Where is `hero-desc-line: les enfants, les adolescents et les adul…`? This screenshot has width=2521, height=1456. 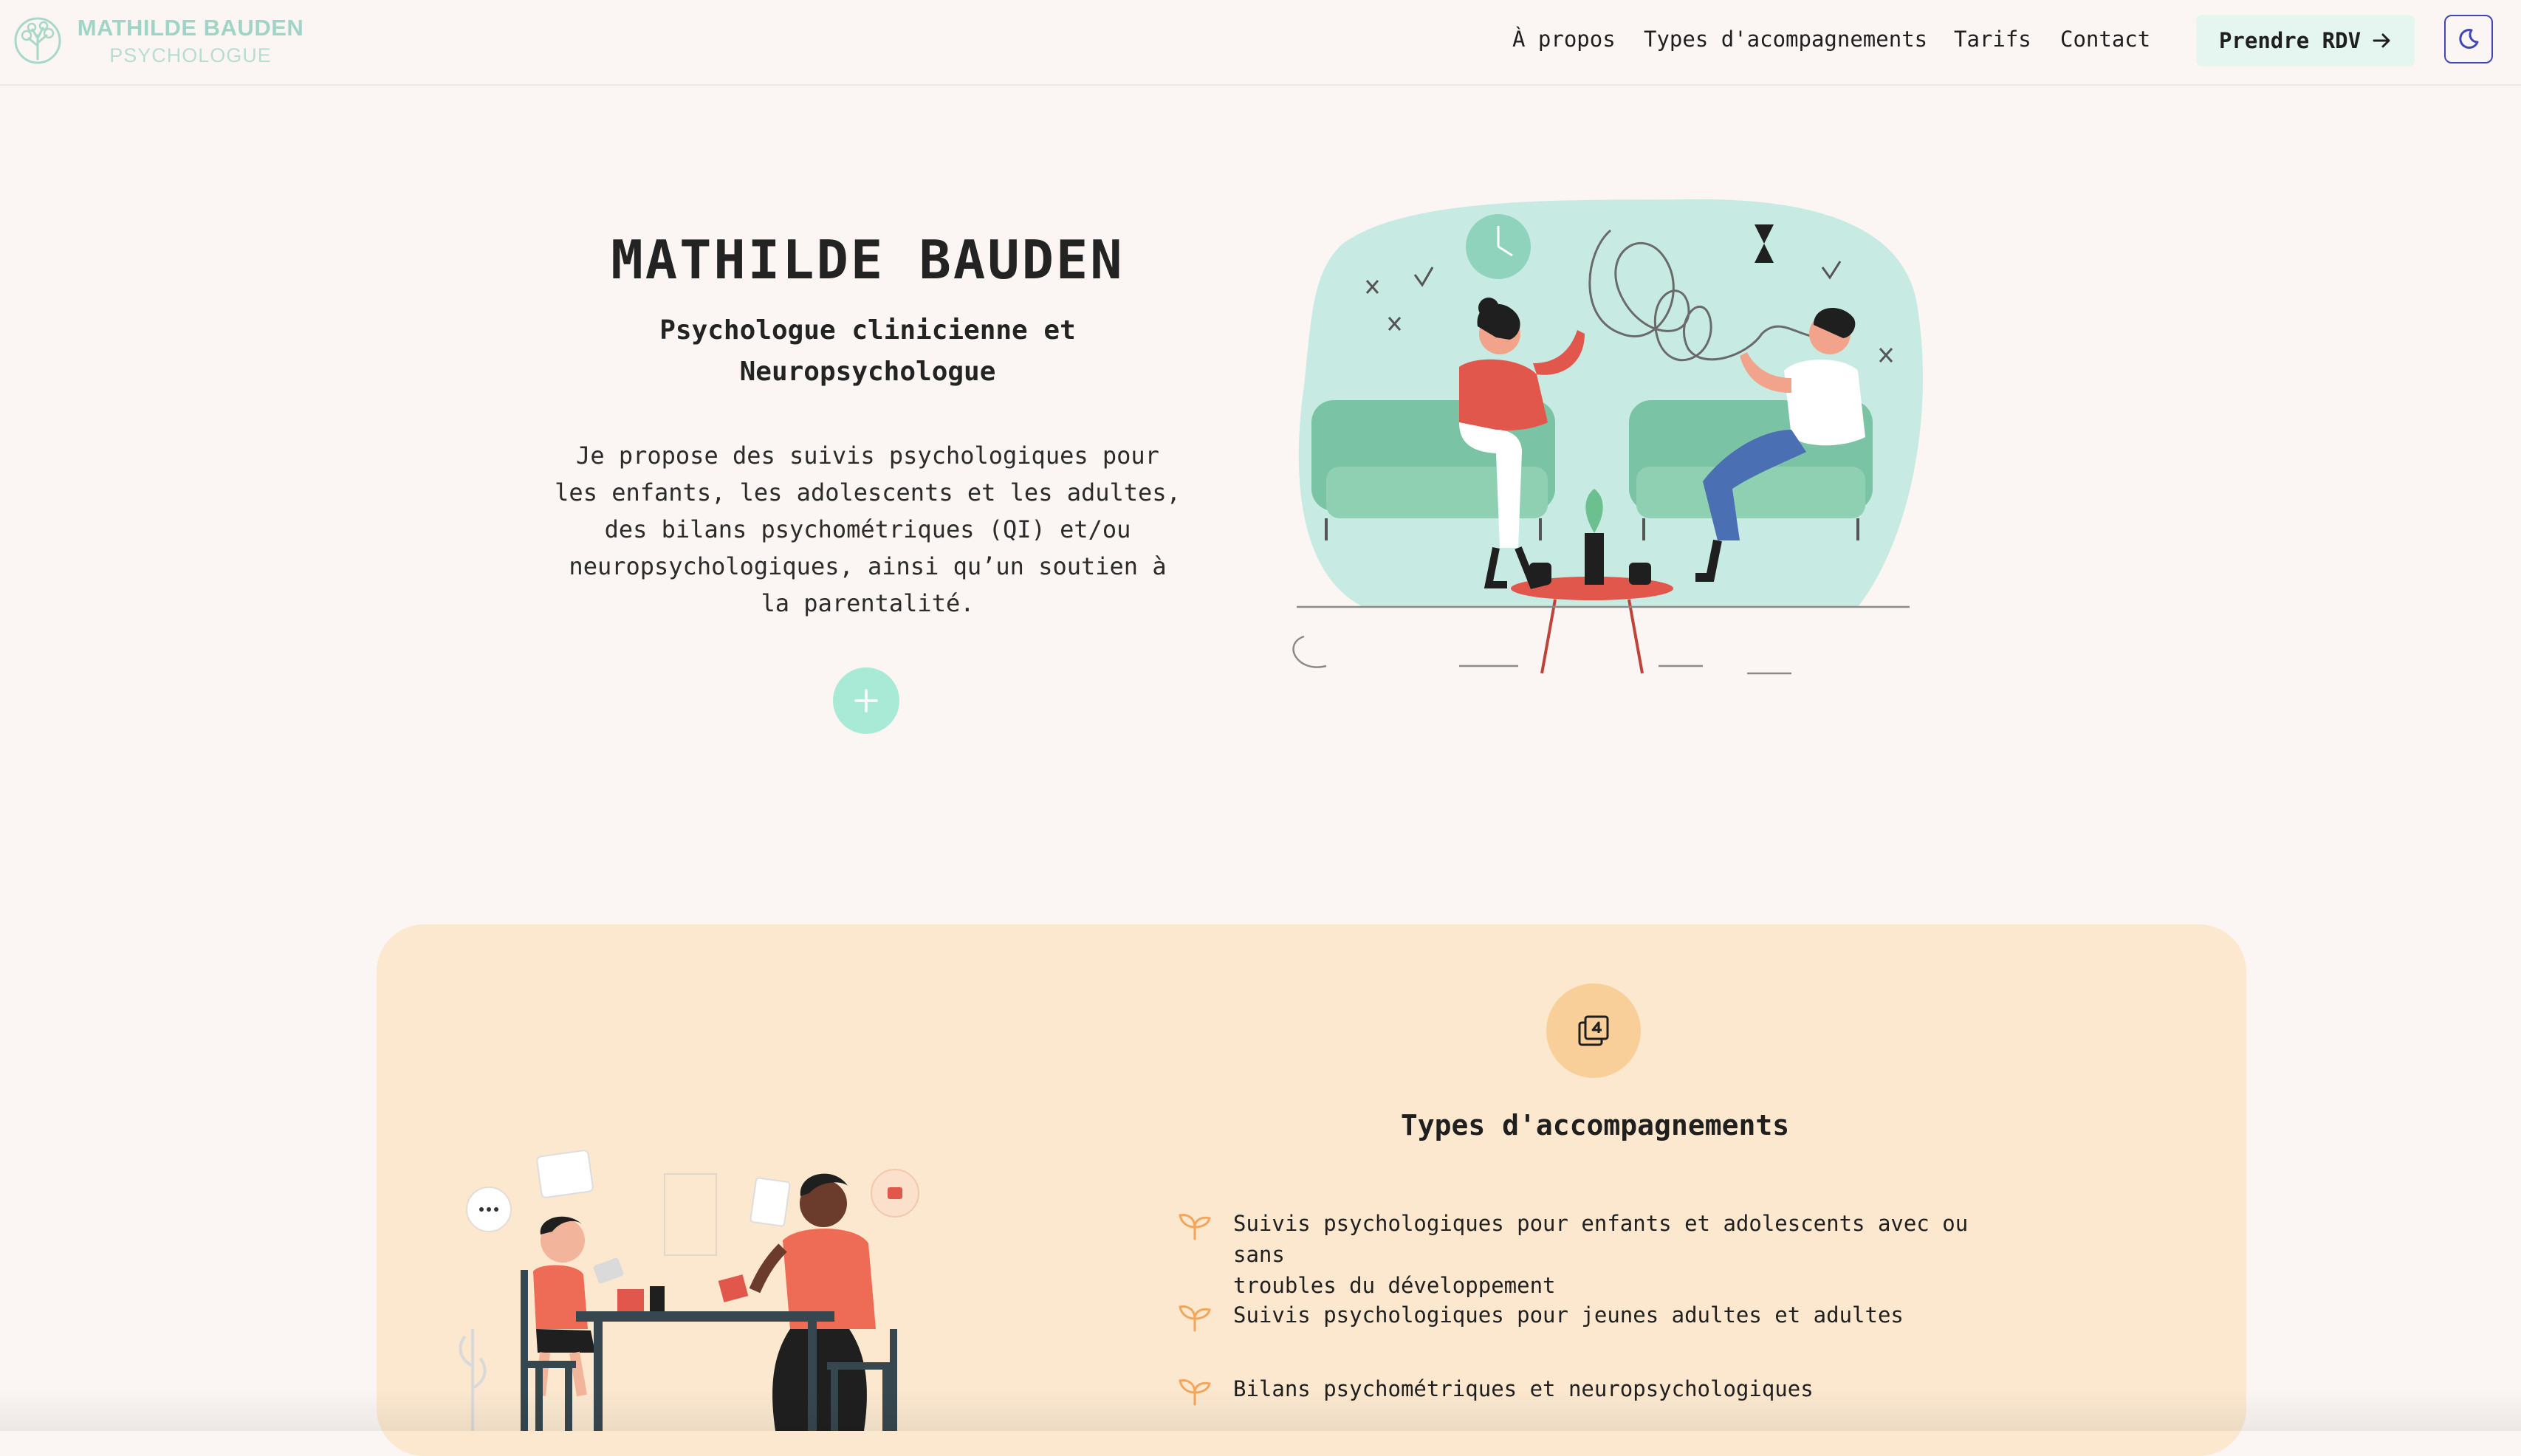
hero-desc-line: les enfants, les adolescents et les adul… is located at coordinates (868, 492).